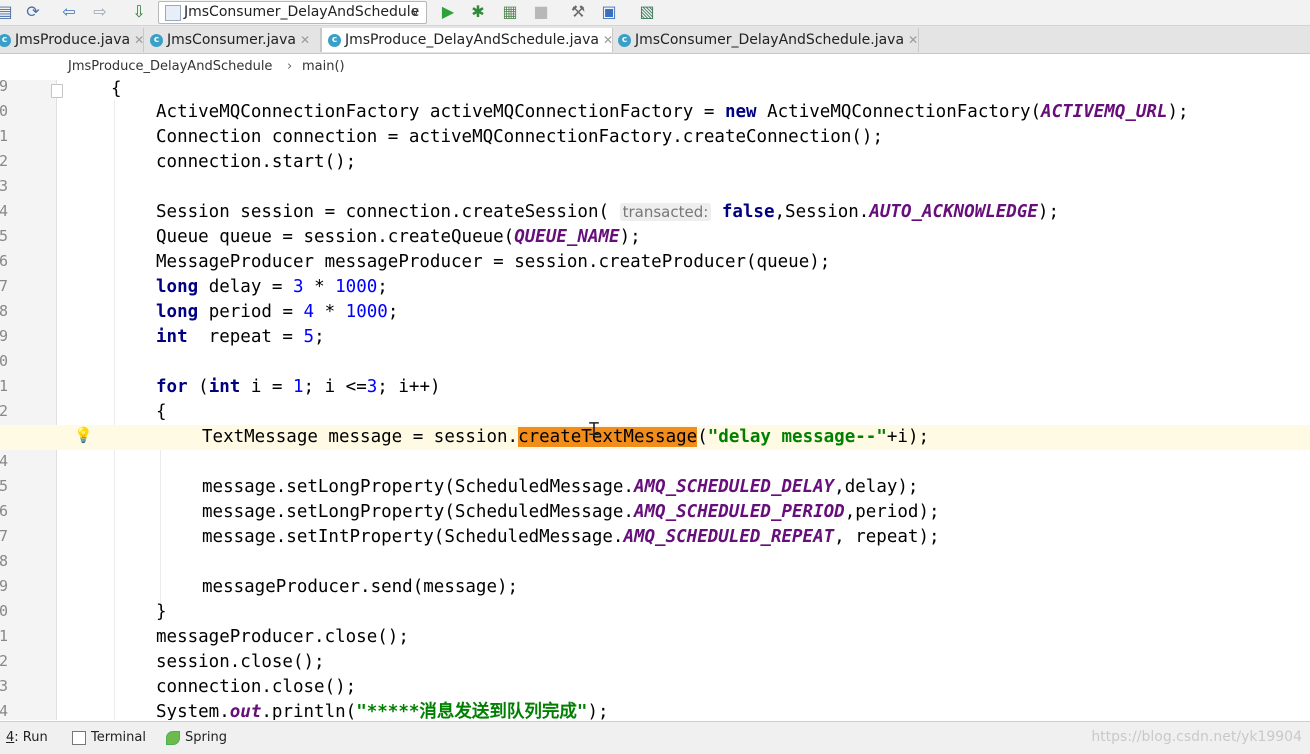 The image size is (1310, 754). What do you see at coordinates (8, 12) in the screenshot?
I see `save-icon: ▤` at bounding box center [8, 12].